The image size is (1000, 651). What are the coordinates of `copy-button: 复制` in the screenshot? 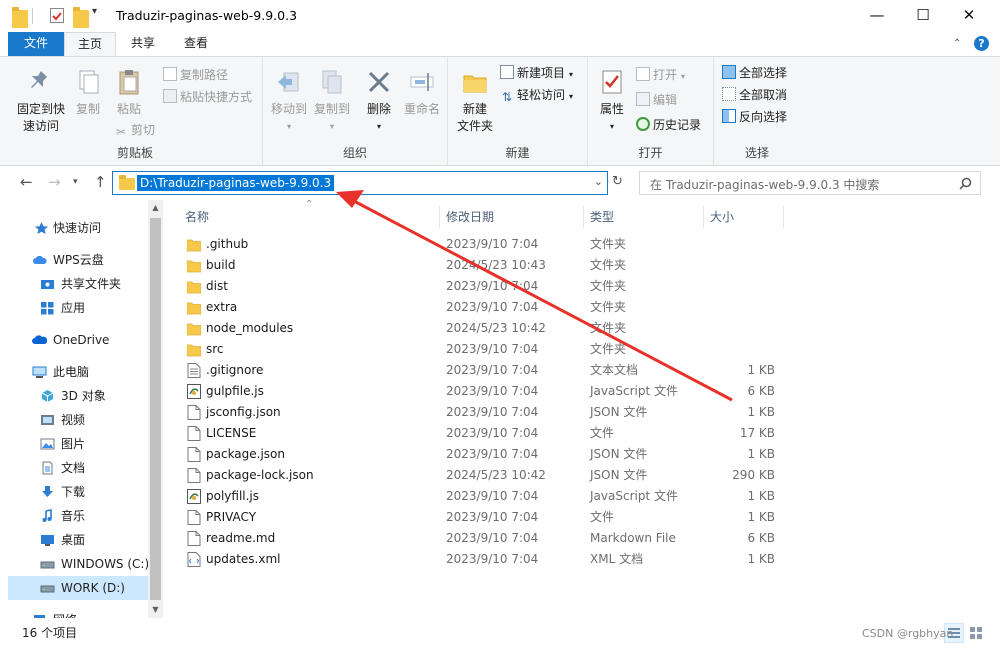 It's located at (88, 92).